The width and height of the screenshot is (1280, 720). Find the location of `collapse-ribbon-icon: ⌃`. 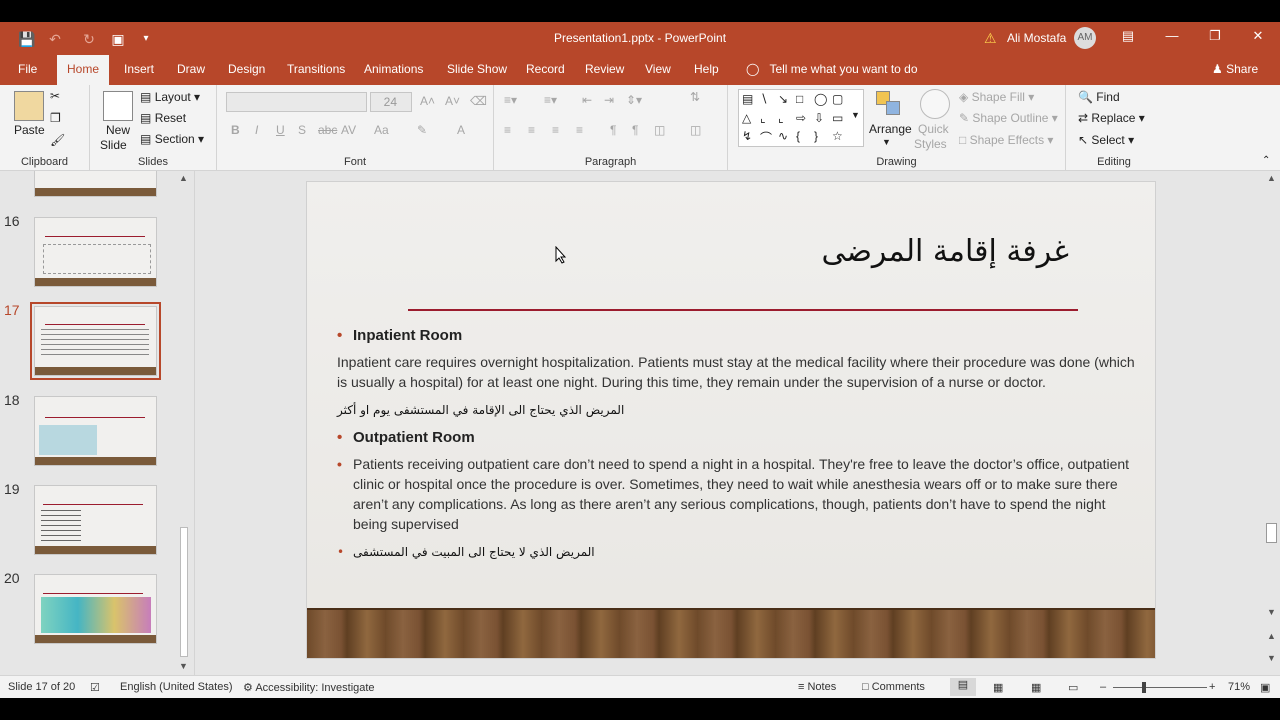

collapse-ribbon-icon: ⌃ is located at coordinates (1266, 160).